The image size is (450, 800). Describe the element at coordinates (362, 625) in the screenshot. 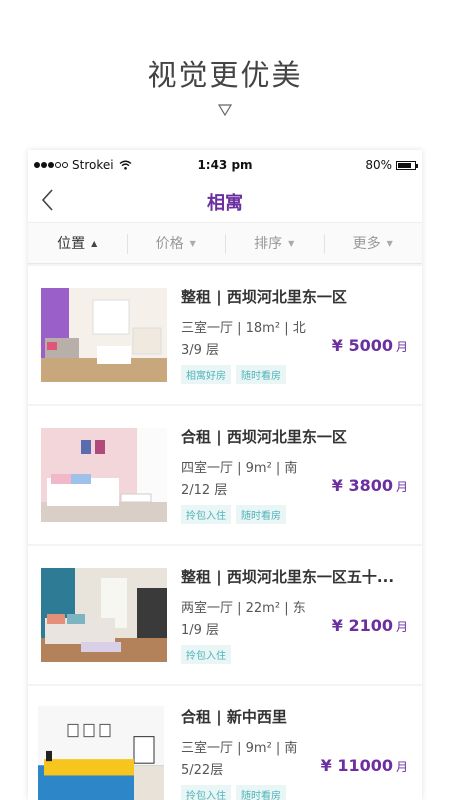

I see `price-value: ¥ 2100` at that location.